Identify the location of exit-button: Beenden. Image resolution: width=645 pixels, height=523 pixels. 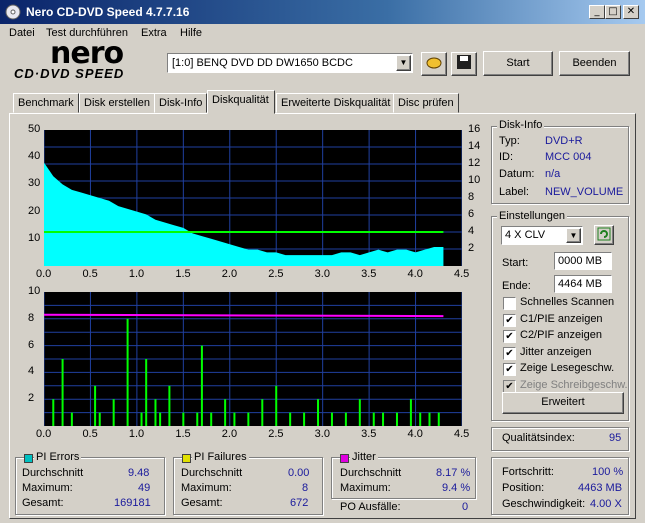
(594, 63).